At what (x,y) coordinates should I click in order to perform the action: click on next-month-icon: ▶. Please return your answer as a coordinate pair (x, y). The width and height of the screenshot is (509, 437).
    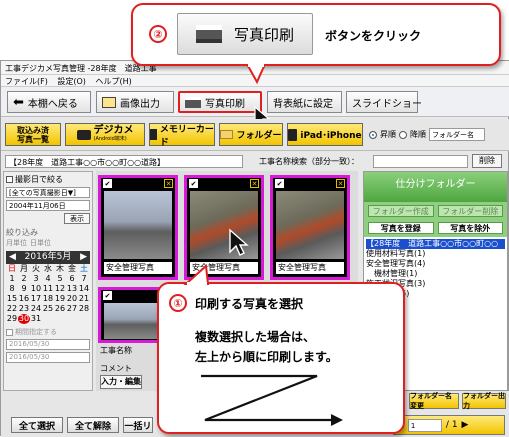
    Looking at the image, I should click on (83, 257).